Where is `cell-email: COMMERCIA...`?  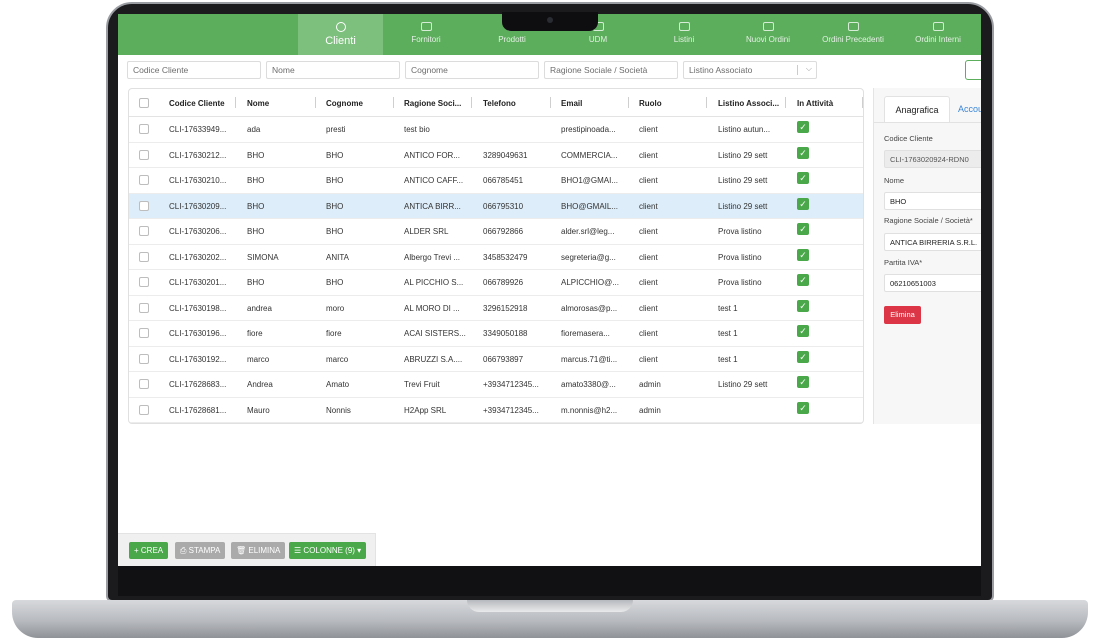
cell-email: COMMERCIA... is located at coordinates (589, 155).